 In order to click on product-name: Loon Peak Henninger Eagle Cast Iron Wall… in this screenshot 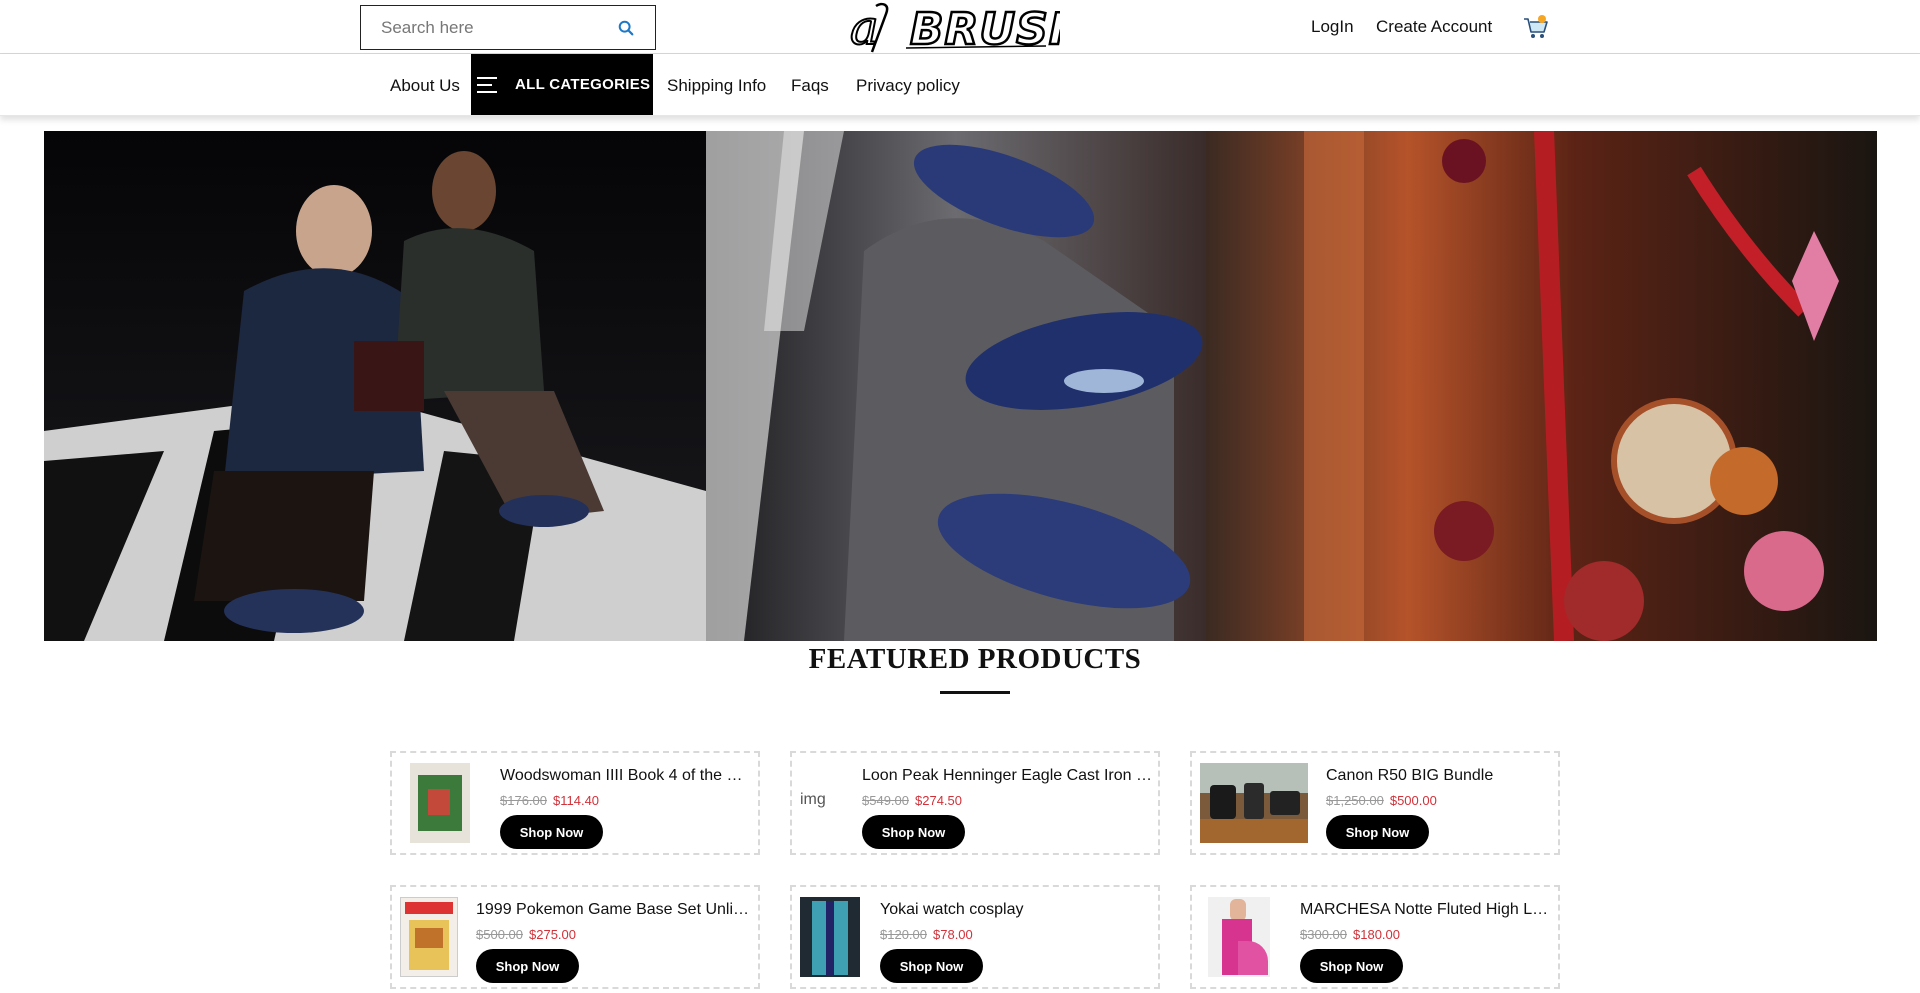, I will do `click(1007, 776)`.